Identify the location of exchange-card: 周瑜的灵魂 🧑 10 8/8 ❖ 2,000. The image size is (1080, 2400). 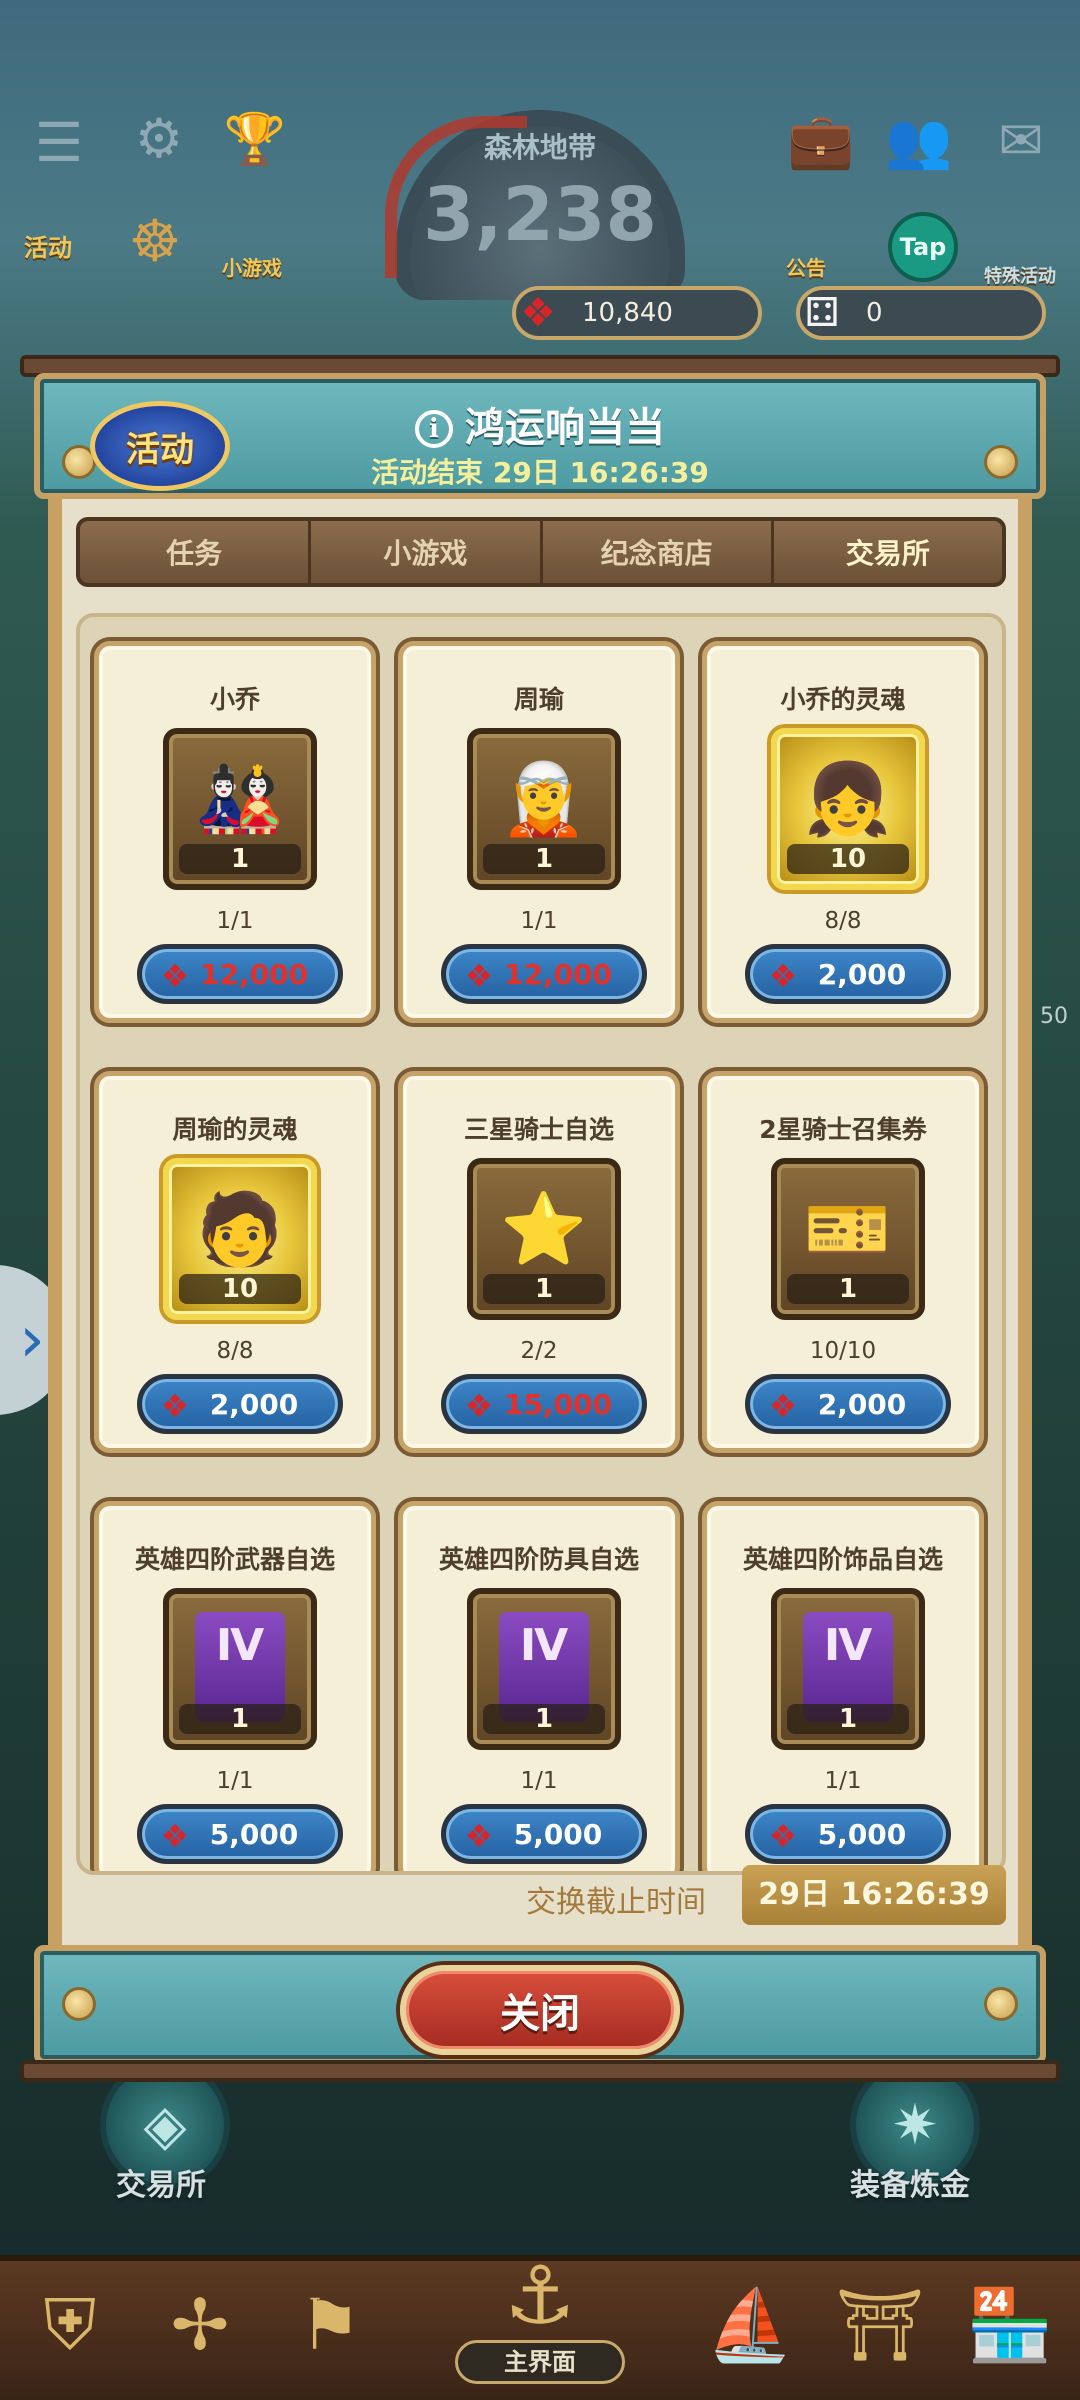
(235, 1262).